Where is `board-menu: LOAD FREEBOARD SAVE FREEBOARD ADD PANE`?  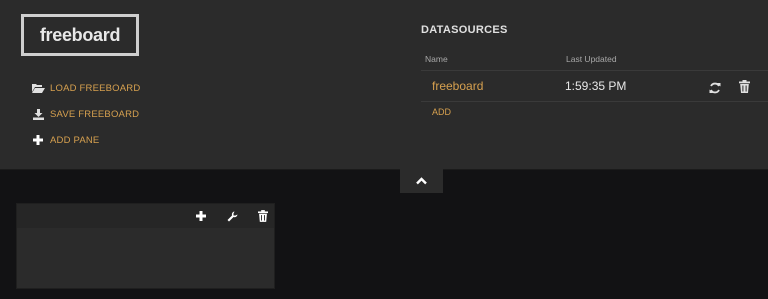
board-menu: LOAD FREEBOARD SAVE FREEBOARD ADD PANE is located at coordinates (121, 114).